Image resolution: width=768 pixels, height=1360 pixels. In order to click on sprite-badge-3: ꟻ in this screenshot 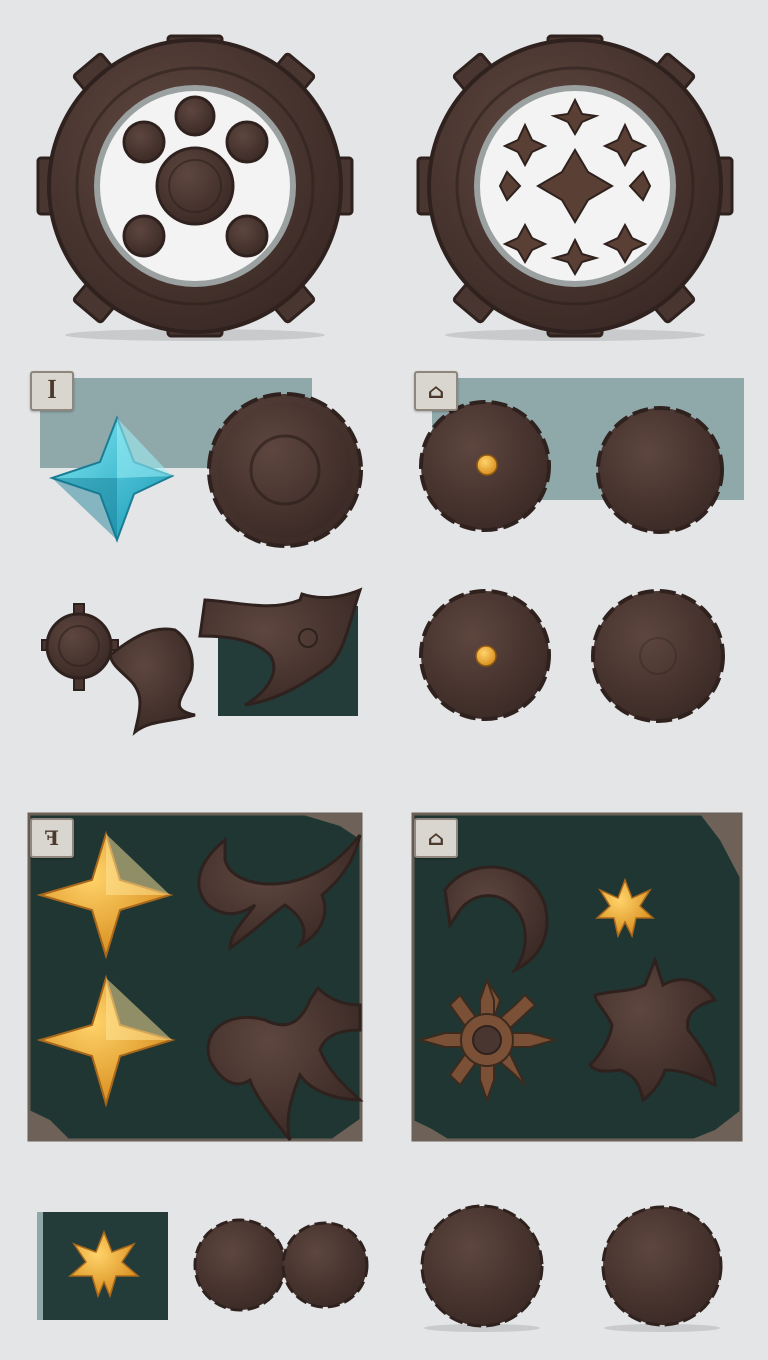, I will do `click(52, 838)`.